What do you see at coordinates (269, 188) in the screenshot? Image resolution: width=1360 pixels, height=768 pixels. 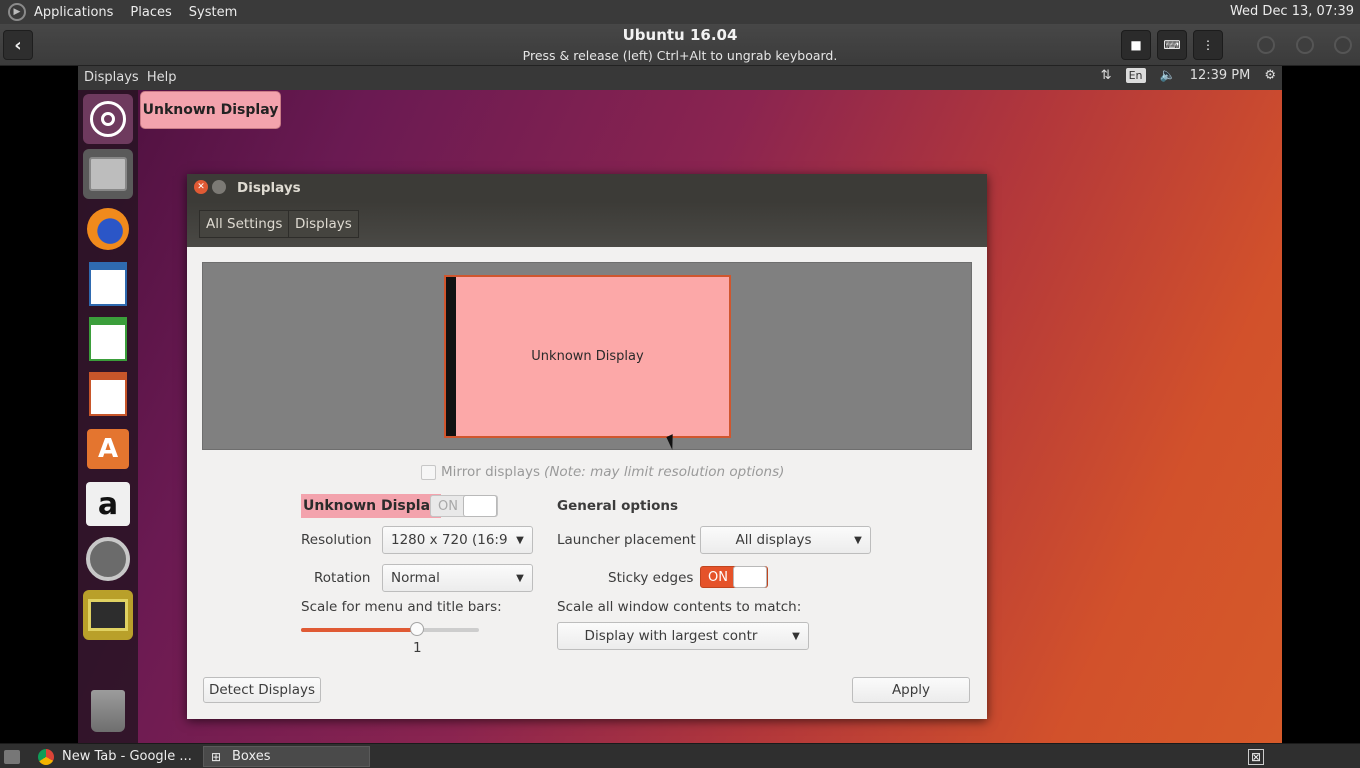 I see `dialog-title: Displays` at bounding box center [269, 188].